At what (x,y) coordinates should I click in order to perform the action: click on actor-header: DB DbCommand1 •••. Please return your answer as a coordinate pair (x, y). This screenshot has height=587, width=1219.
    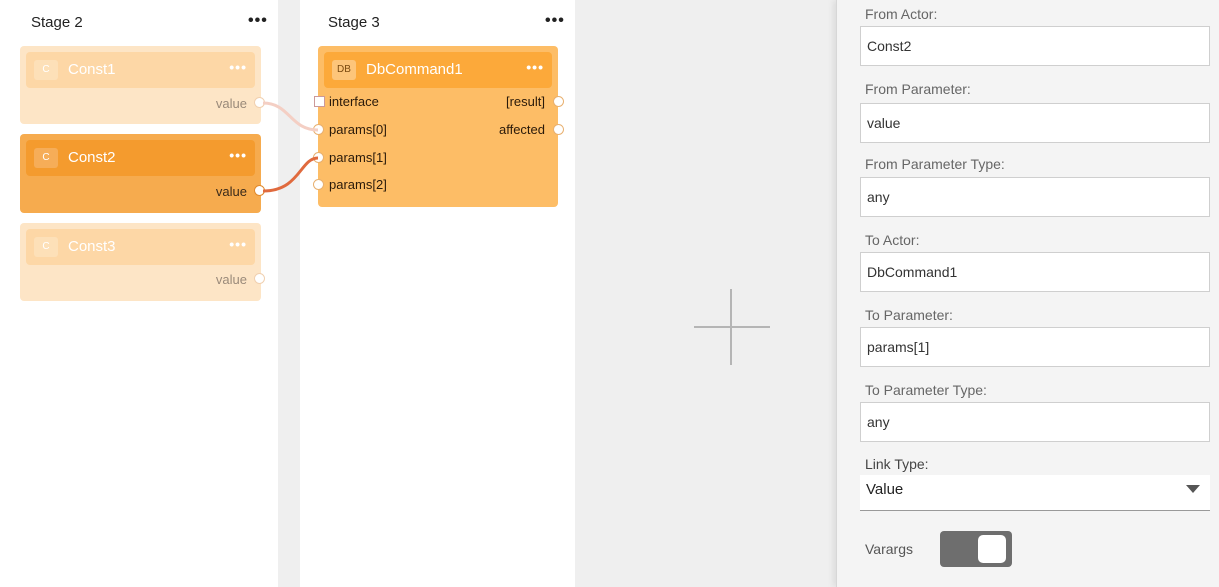
    Looking at the image, I should click on (438, 70).